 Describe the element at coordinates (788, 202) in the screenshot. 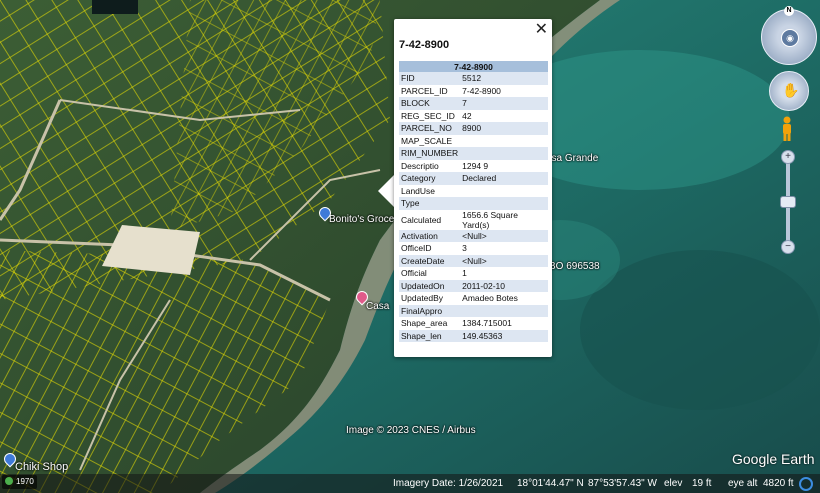

I see `zoom-slider-thumb` at that location.